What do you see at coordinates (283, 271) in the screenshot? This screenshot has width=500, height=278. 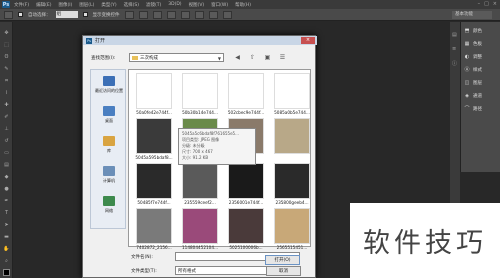 I see `cancel-button: 取消` at bounding box center [283, 271].